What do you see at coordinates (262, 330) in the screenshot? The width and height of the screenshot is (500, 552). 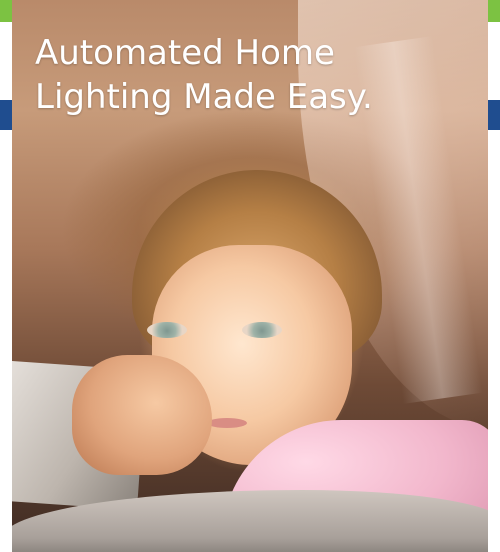 I see `child-eye-right` at bounding box center [262, 330].